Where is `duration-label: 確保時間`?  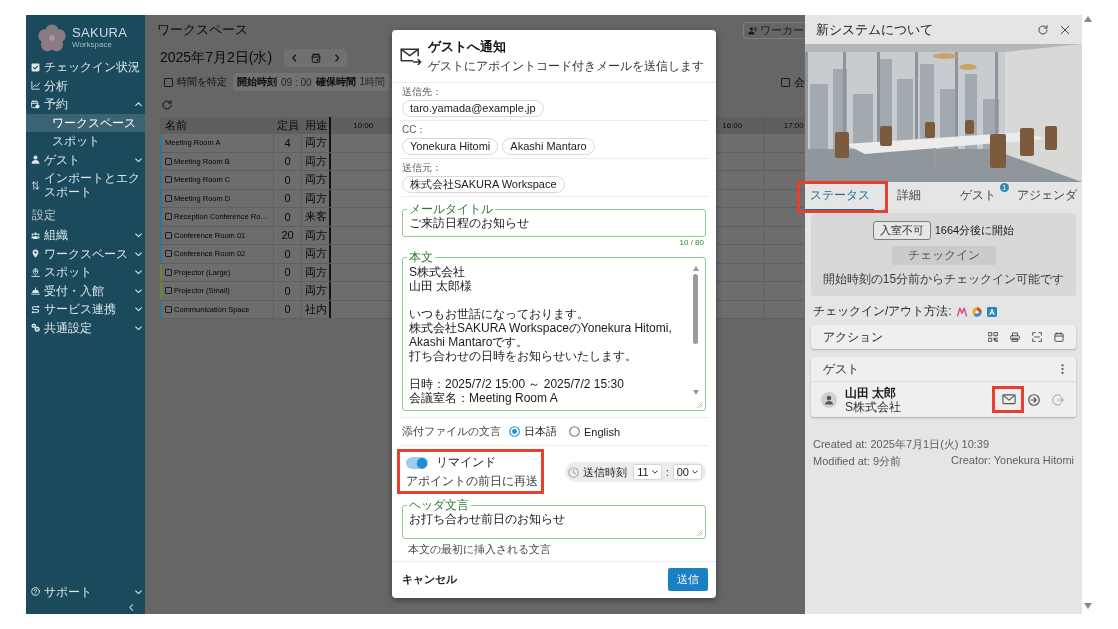
duration-label: 確保時間 is located at coordinates (335, 82).